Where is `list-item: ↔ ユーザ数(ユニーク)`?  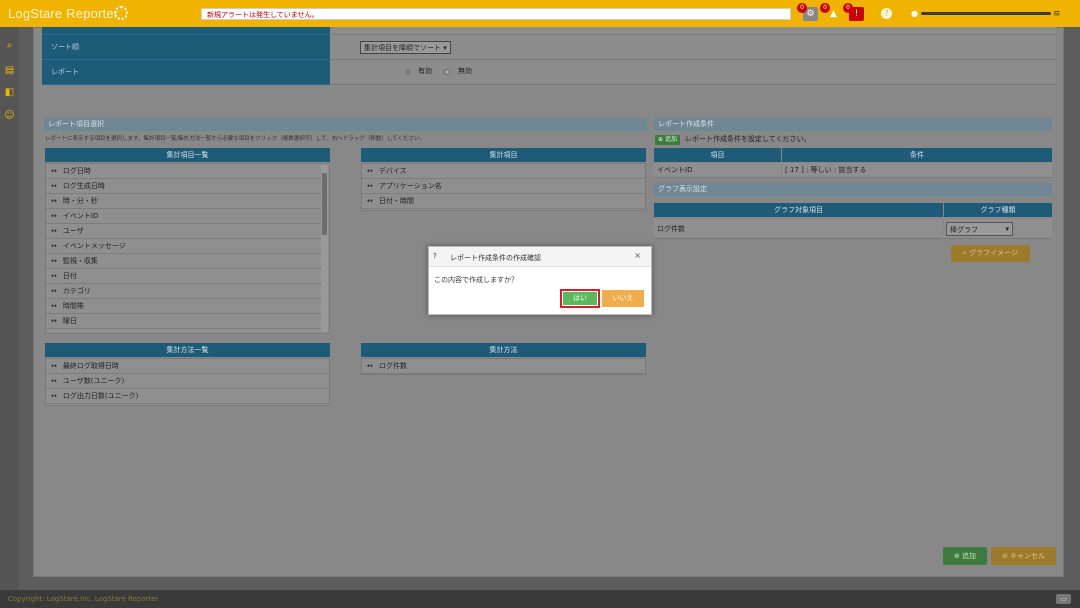
list-item: ↔ ユーザ数(ユニーク) is located at coordinates (187, 381).